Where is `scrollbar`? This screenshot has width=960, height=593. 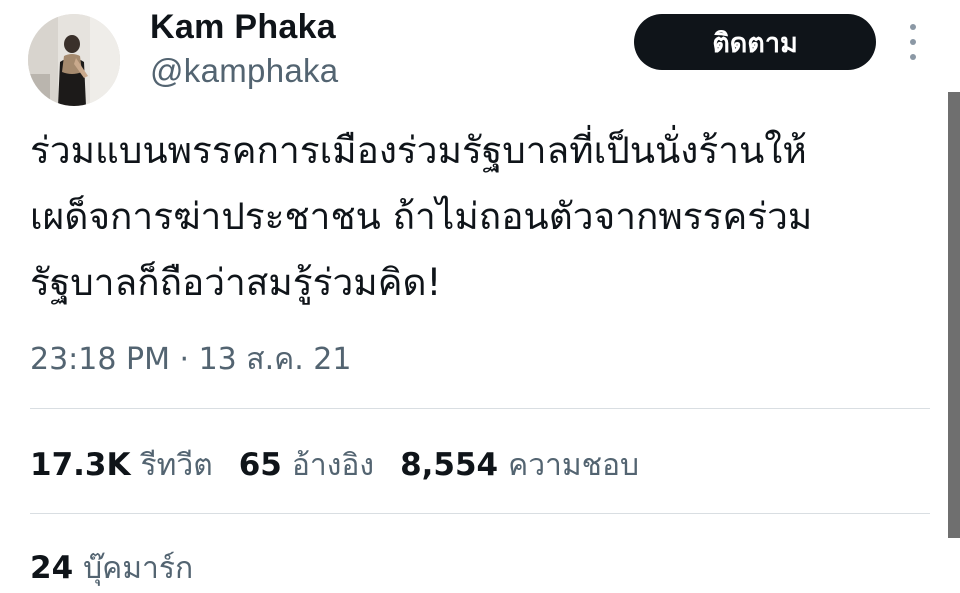 scrollbar is located at coordinates (954, 315).